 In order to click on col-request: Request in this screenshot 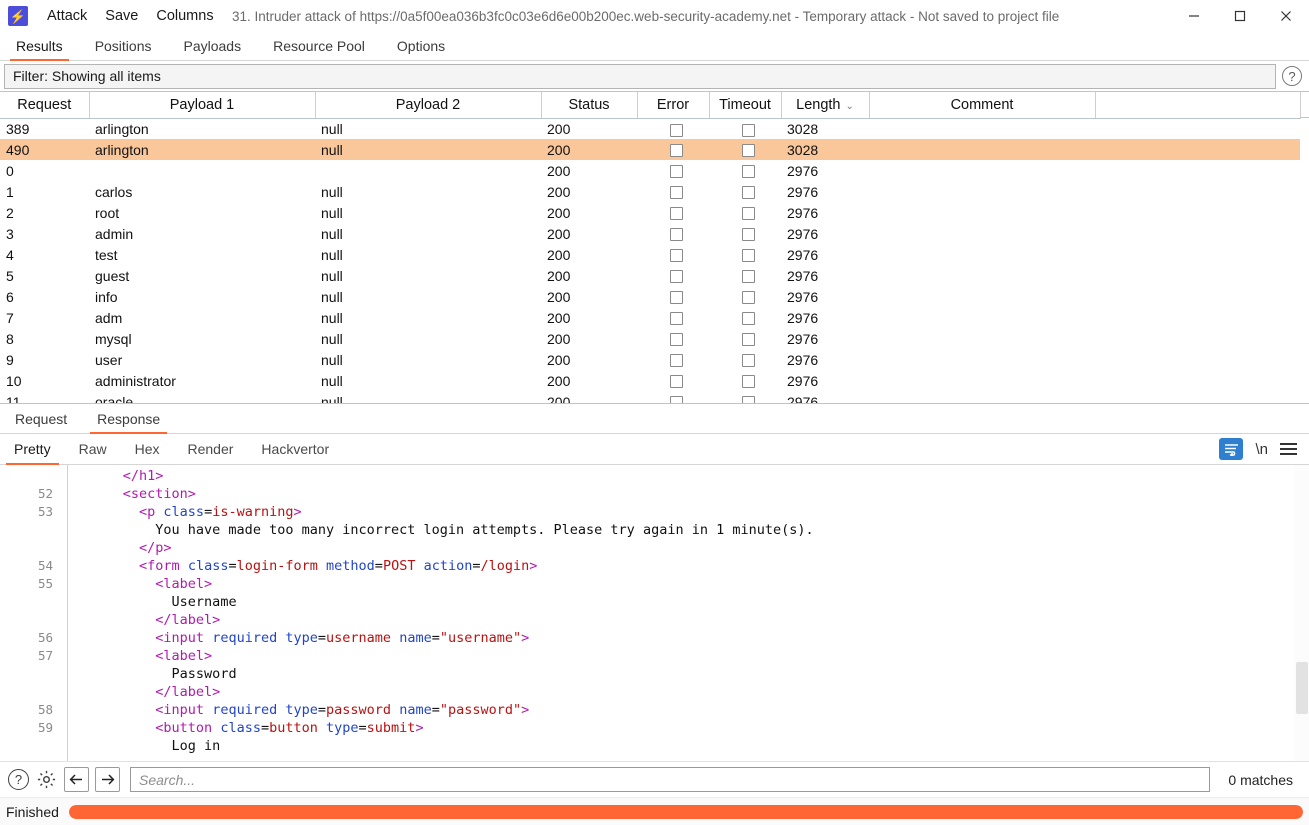, I will do `click(45, 105)`.